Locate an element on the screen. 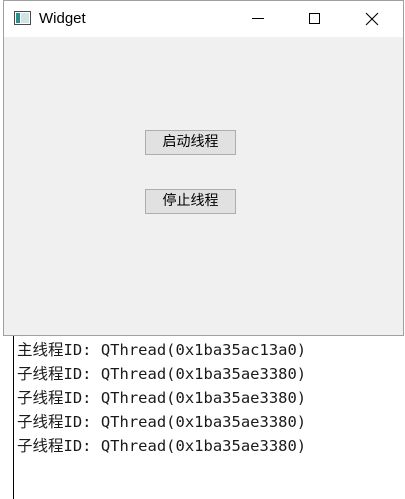 This screenshot has width=405, height=499. close-button is located at coordinates (372, 19).